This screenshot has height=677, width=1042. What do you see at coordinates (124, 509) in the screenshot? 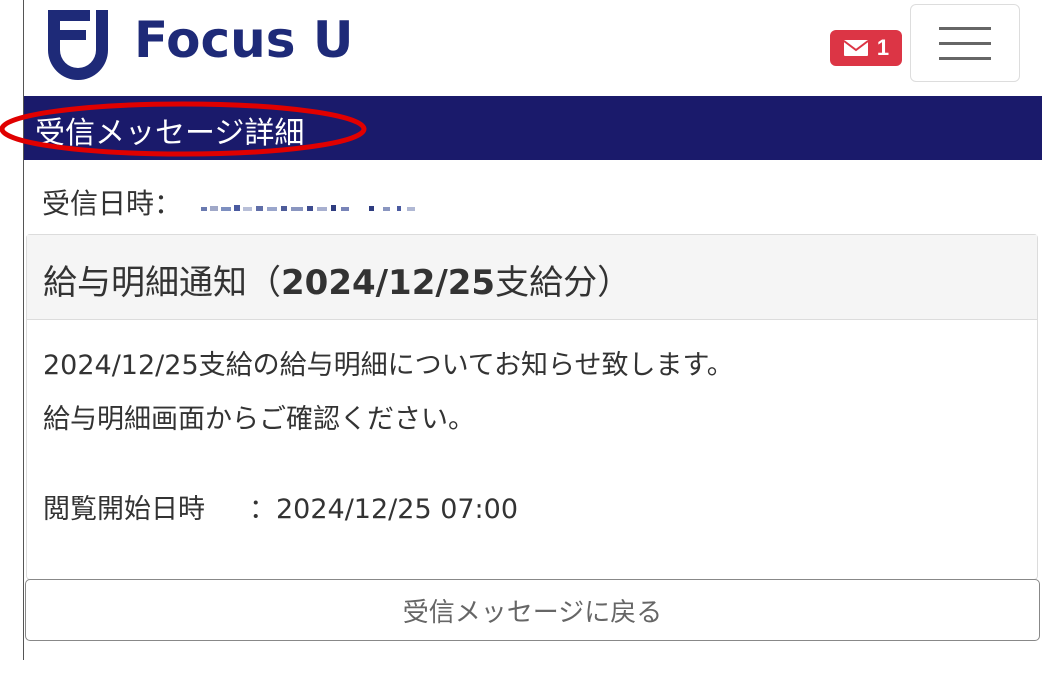
I see `view-start-label: 閲覧開始日時` at bounding box center [124, 509].